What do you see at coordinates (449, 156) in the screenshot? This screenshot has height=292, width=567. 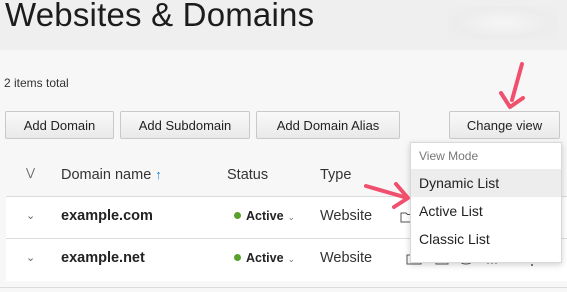 I see `view-mode-header: View Mode` at bounding box center [449, 156].